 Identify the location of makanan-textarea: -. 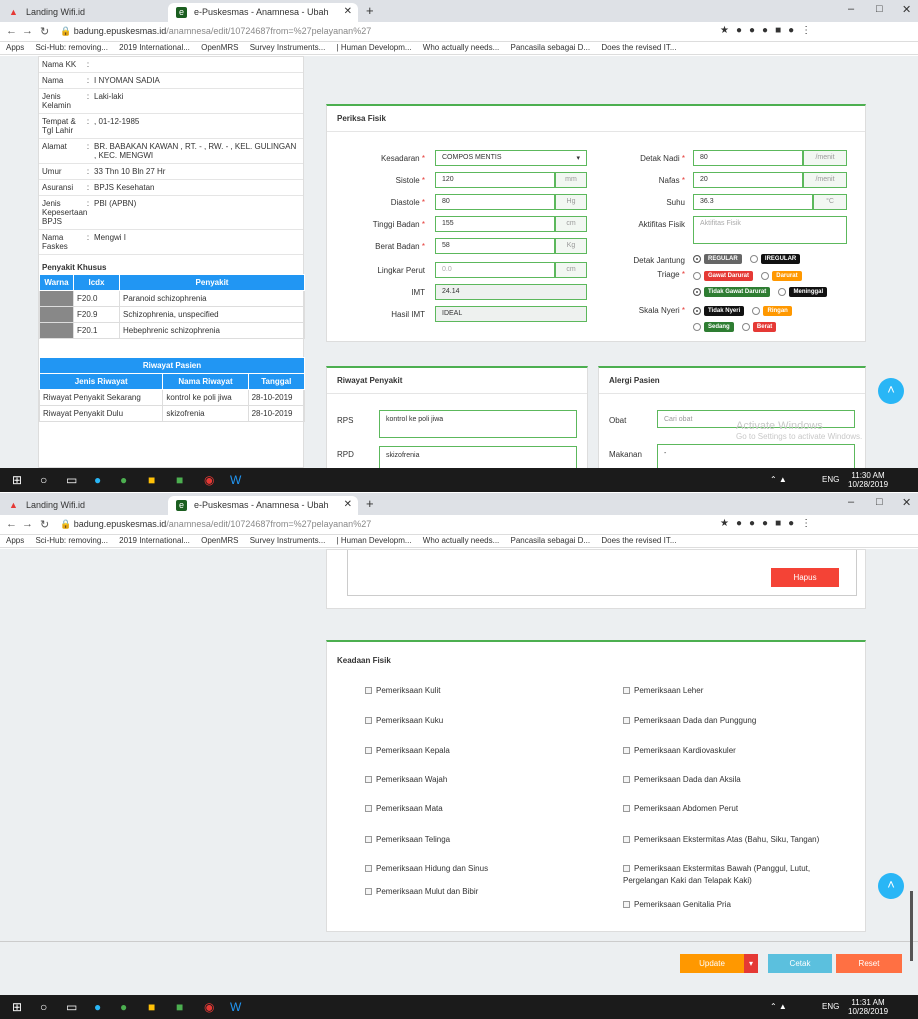
(756, 456).